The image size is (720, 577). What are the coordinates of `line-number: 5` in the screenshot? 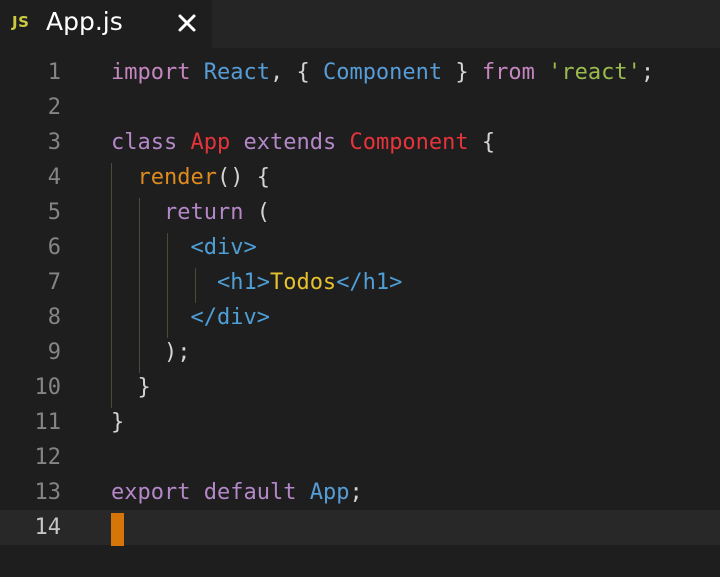 It's located at (54, 212).